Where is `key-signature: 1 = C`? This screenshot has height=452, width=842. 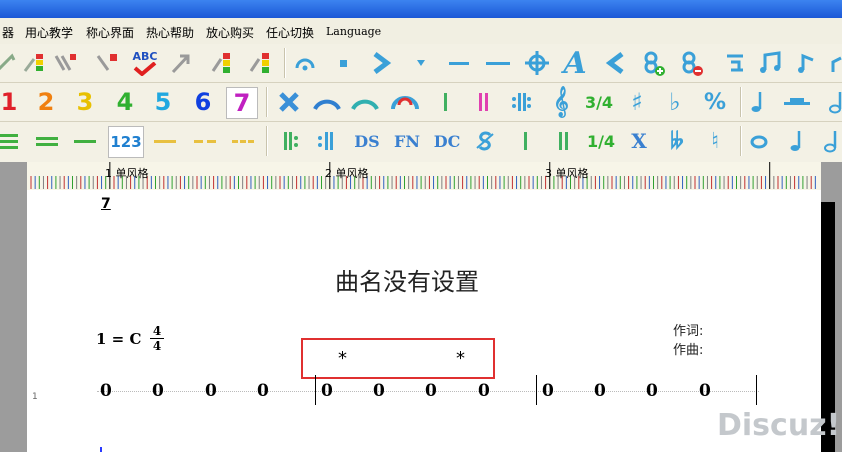
key-signature: 1 = C is located at coordinates (118, 339).